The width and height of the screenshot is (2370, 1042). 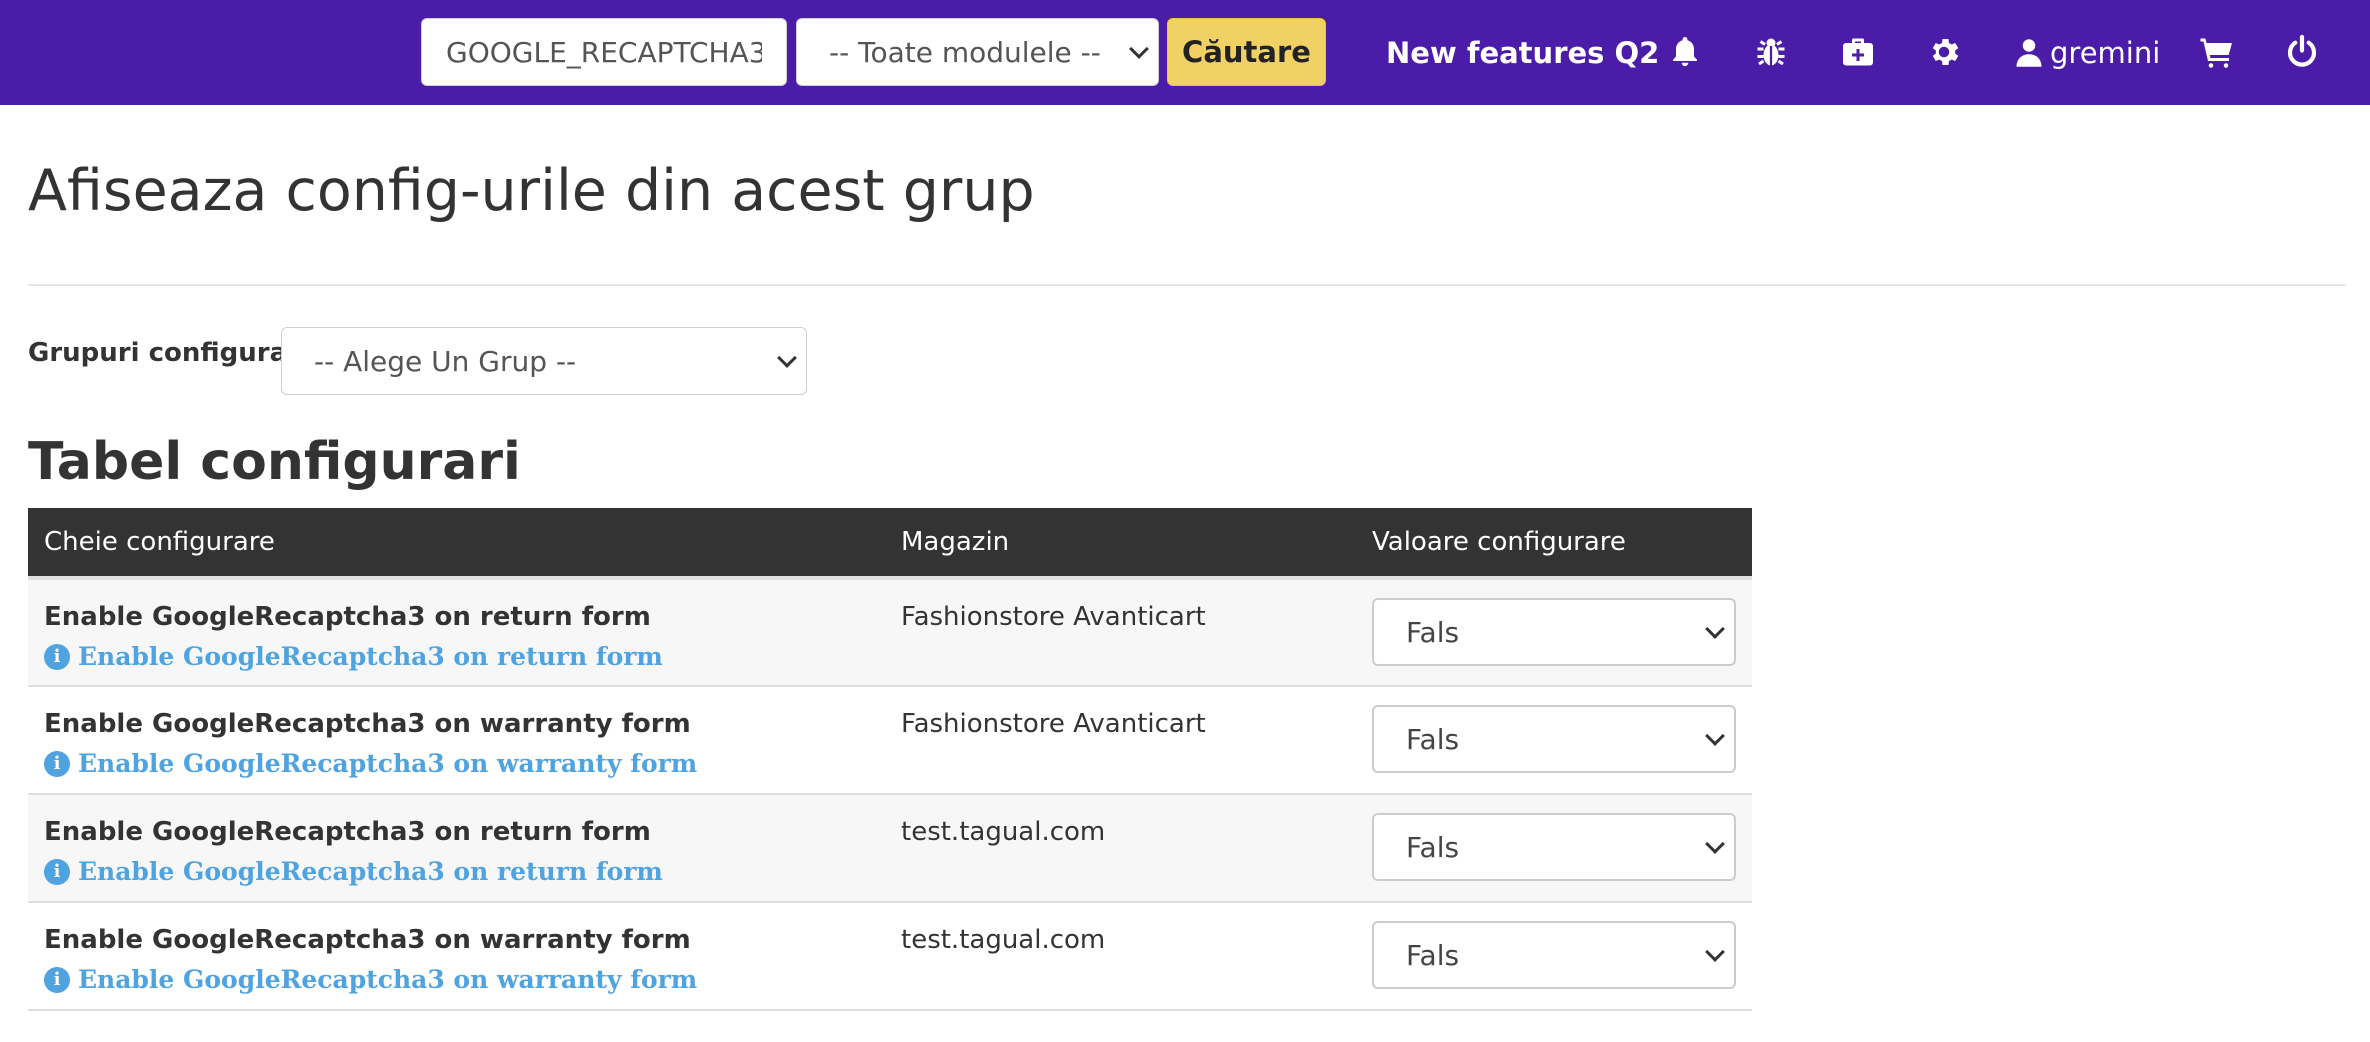 What do you see at coordinates (1944, 52) in the screenshot?
I see `gear-icon` at bounding box center [1944, 52].